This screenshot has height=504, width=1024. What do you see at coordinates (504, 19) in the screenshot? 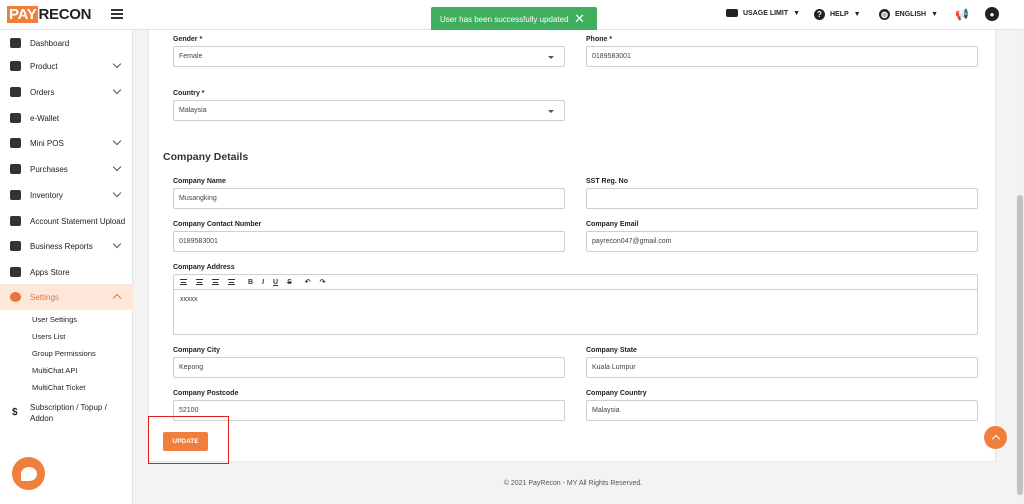
I see `toast-message: User has been successfully updated` at bounding box center [504, 19].